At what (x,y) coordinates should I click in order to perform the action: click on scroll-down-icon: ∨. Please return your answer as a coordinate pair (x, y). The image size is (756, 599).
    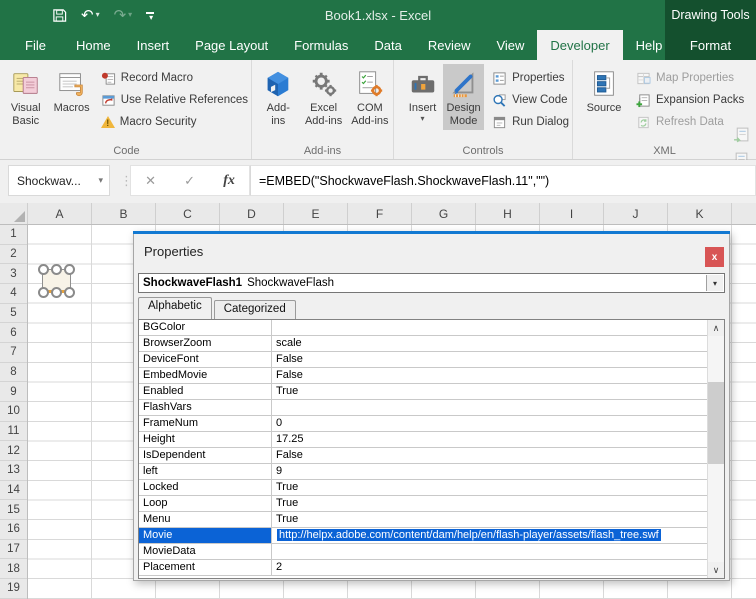
    Looking at the image, I should click on (716, 570).